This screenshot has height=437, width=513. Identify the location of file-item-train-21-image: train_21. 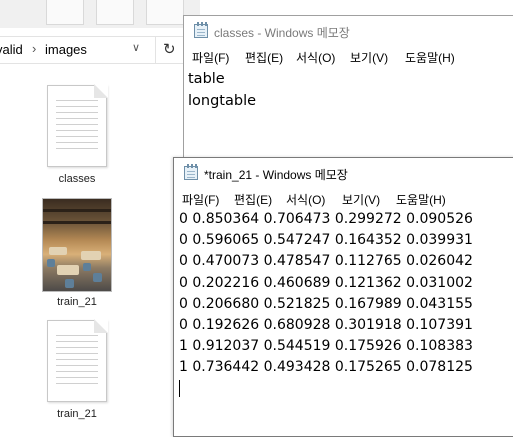
(77, 253).